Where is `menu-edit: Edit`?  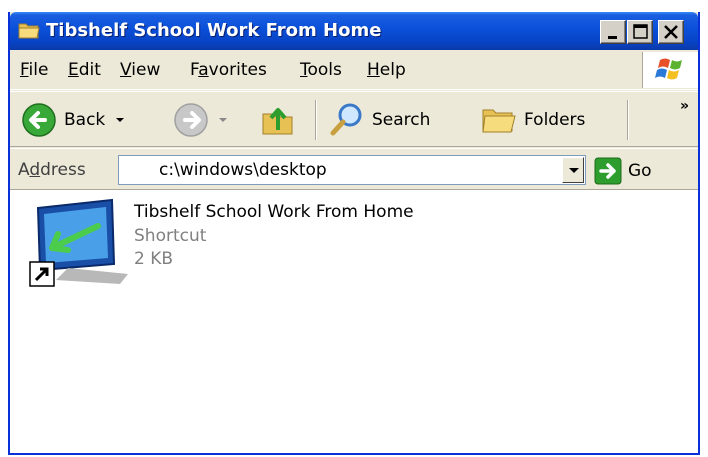
menu-edit: Edit is located at coordinates (84, 70).